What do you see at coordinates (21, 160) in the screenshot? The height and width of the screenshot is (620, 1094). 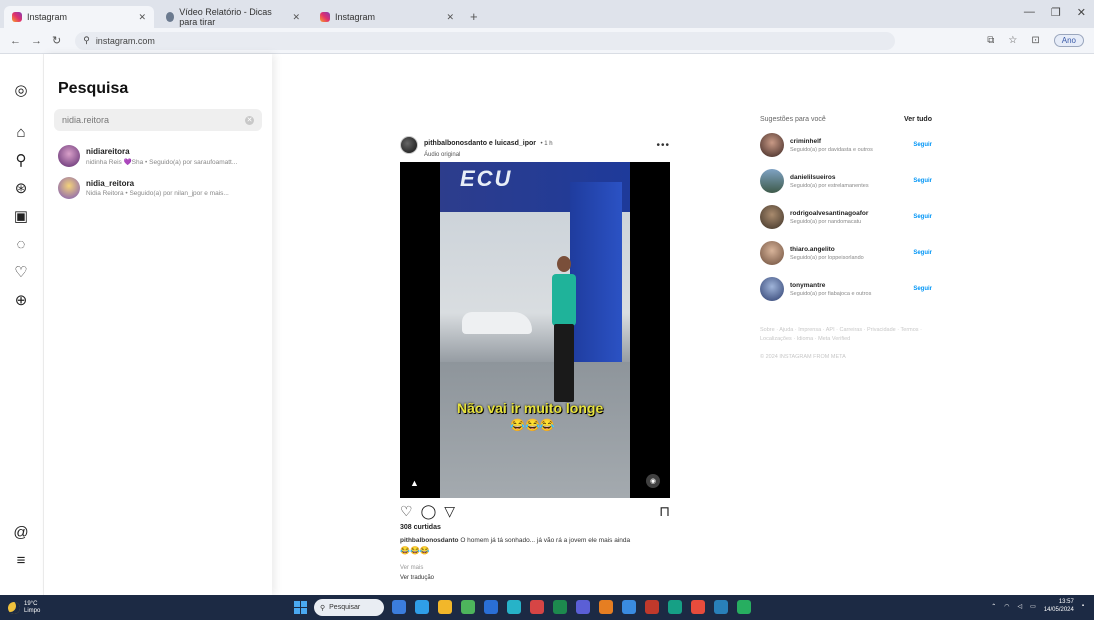 I see `search-icon: ⚲` at bounding box center [21, 160].